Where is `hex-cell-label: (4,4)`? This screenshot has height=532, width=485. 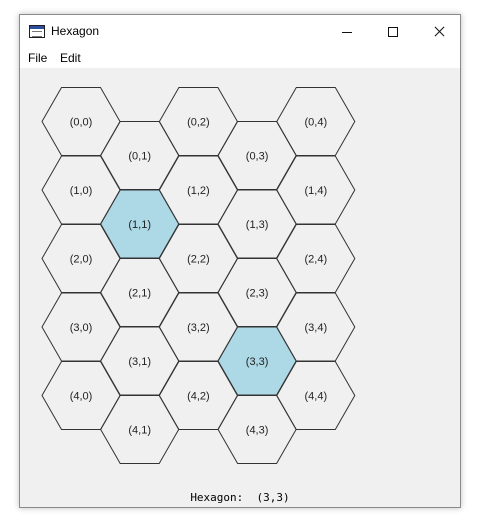 hex-cell-label: (4,4) is located at coordinates (315, 397).